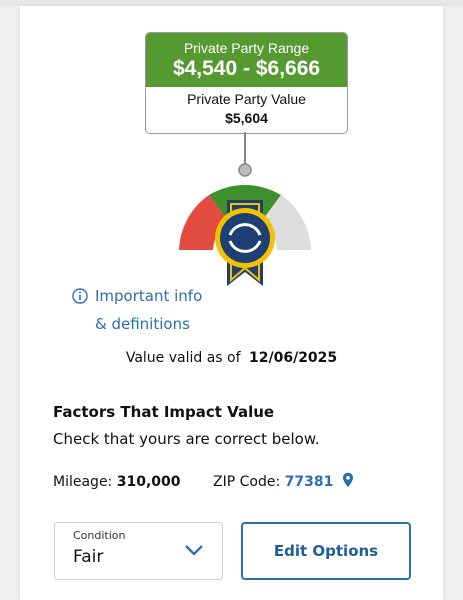 The width and height of the screenshot is (463, 600). Describe the element at coordinates (245, 238) in the screenshot. I see `badge-inner-circle` at that location.